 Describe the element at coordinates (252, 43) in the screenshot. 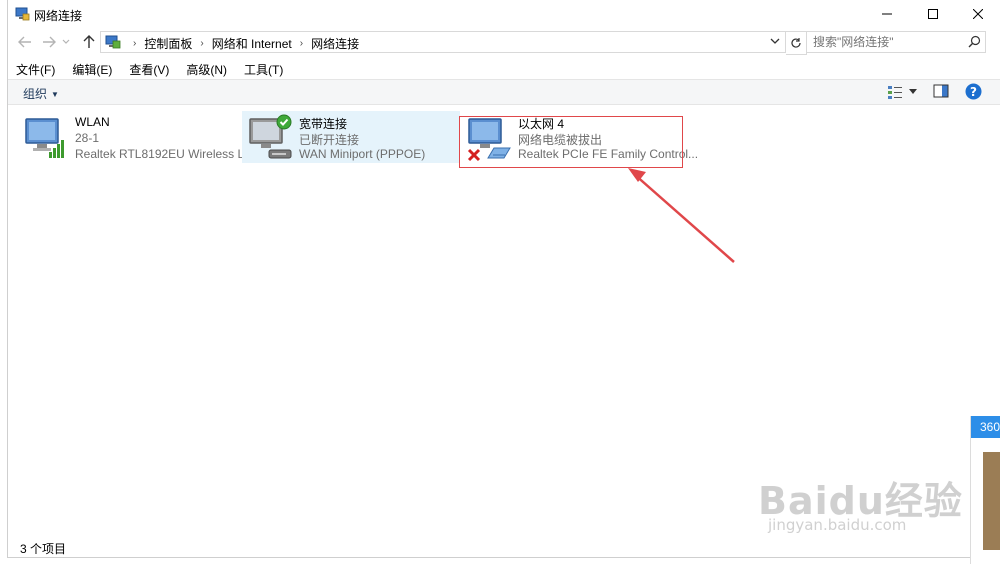

I see `breadcrumb-network-internet: 网络和 Internet` at that location.